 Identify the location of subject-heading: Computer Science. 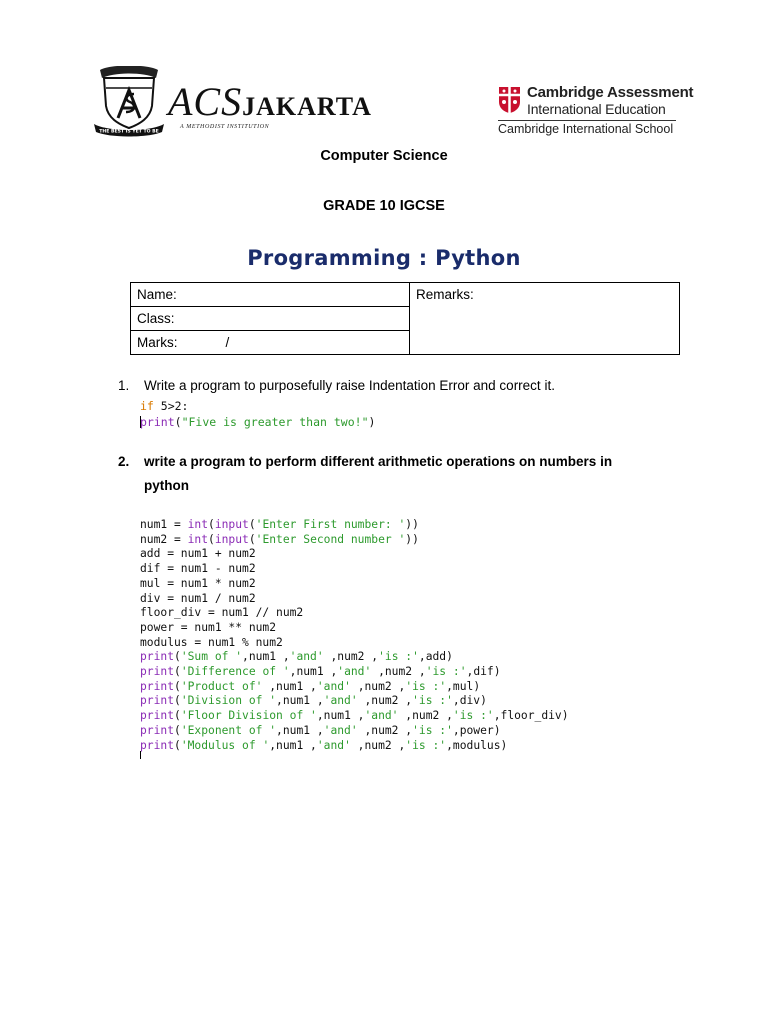
(384, 156).